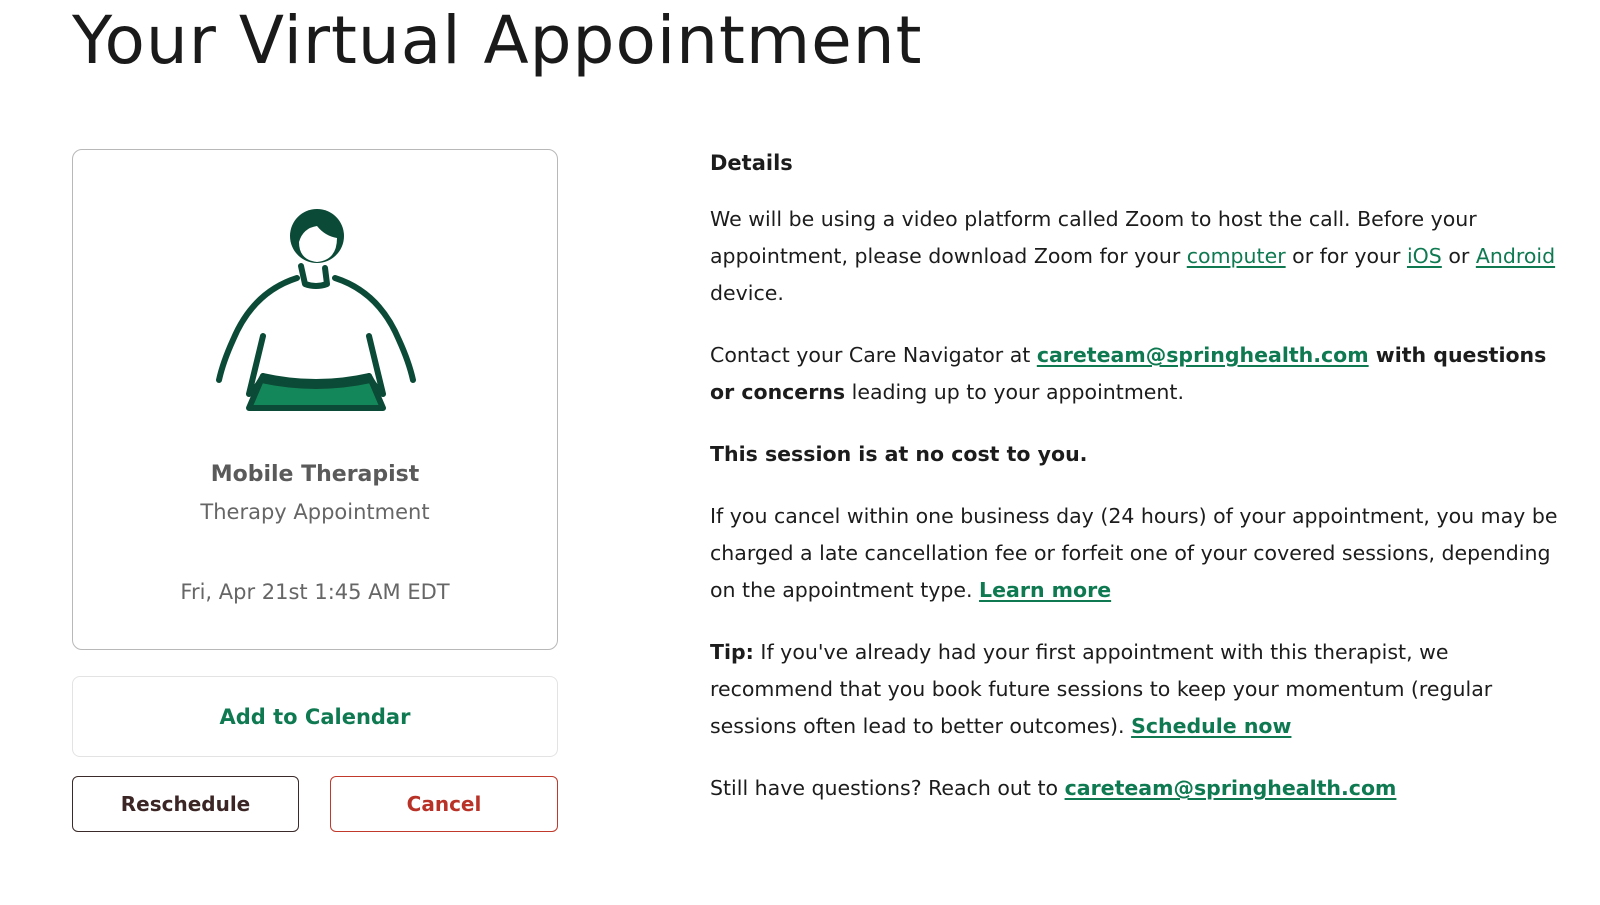  What do you see at coordinates (873, 355) in the screenshot?
I see `contact-text: Contact your Care Navigator at` at bounding box center [873, 355].